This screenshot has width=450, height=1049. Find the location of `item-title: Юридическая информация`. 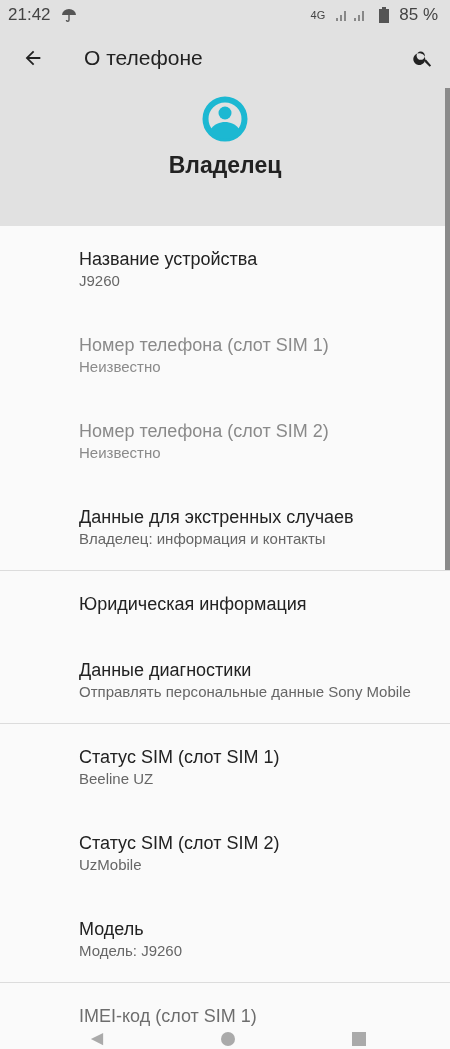

item-title: Юридическая информация is located at coordinates (193, 604).